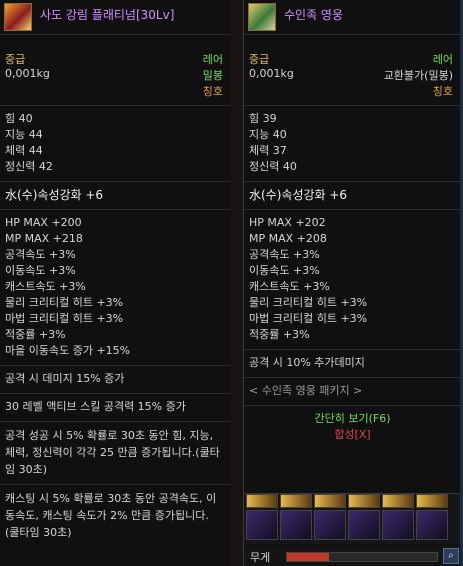 The width and height of the screenshot is (463, 566). I want to click on left-header: 사도 강림 플래티넘[30Lv], so click(115, 17).